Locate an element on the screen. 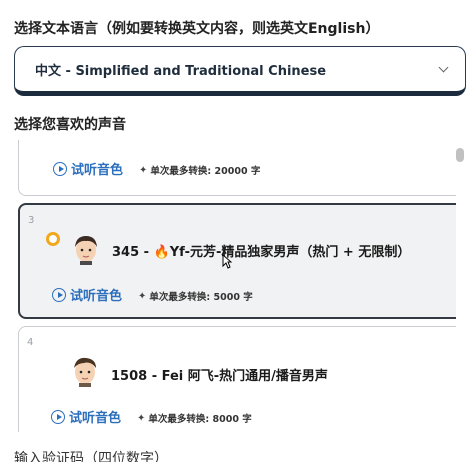 The image size is (470, 462). voice-card: 试听音色 ✦ 单次最多转换: 20000 字 is located at coordinates (237, 168).